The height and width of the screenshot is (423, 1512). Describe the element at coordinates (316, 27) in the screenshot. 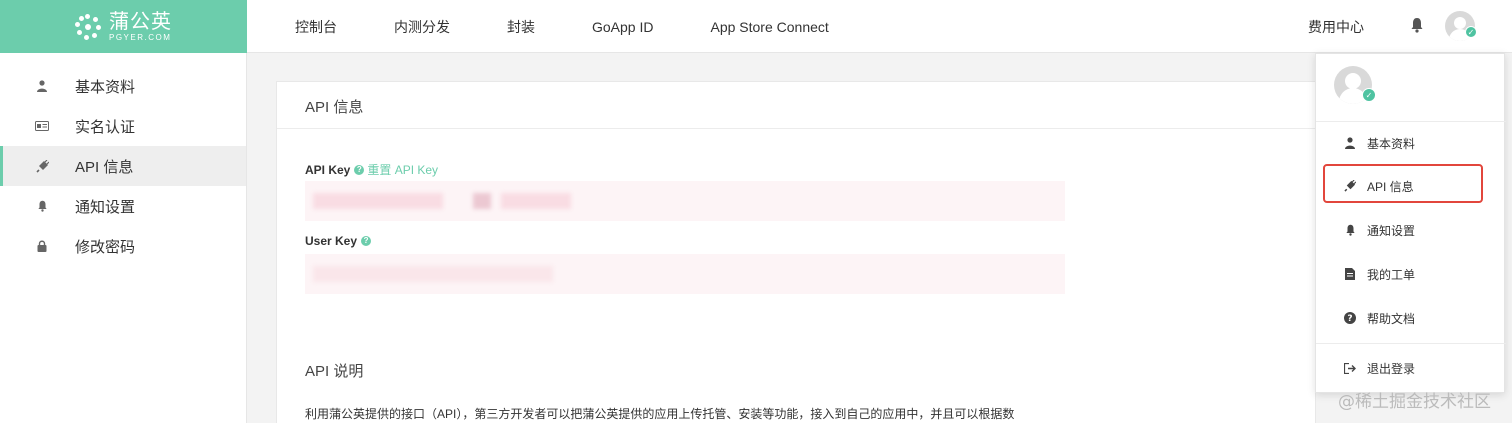

I see `nav-item-console: 控制台` at that location.